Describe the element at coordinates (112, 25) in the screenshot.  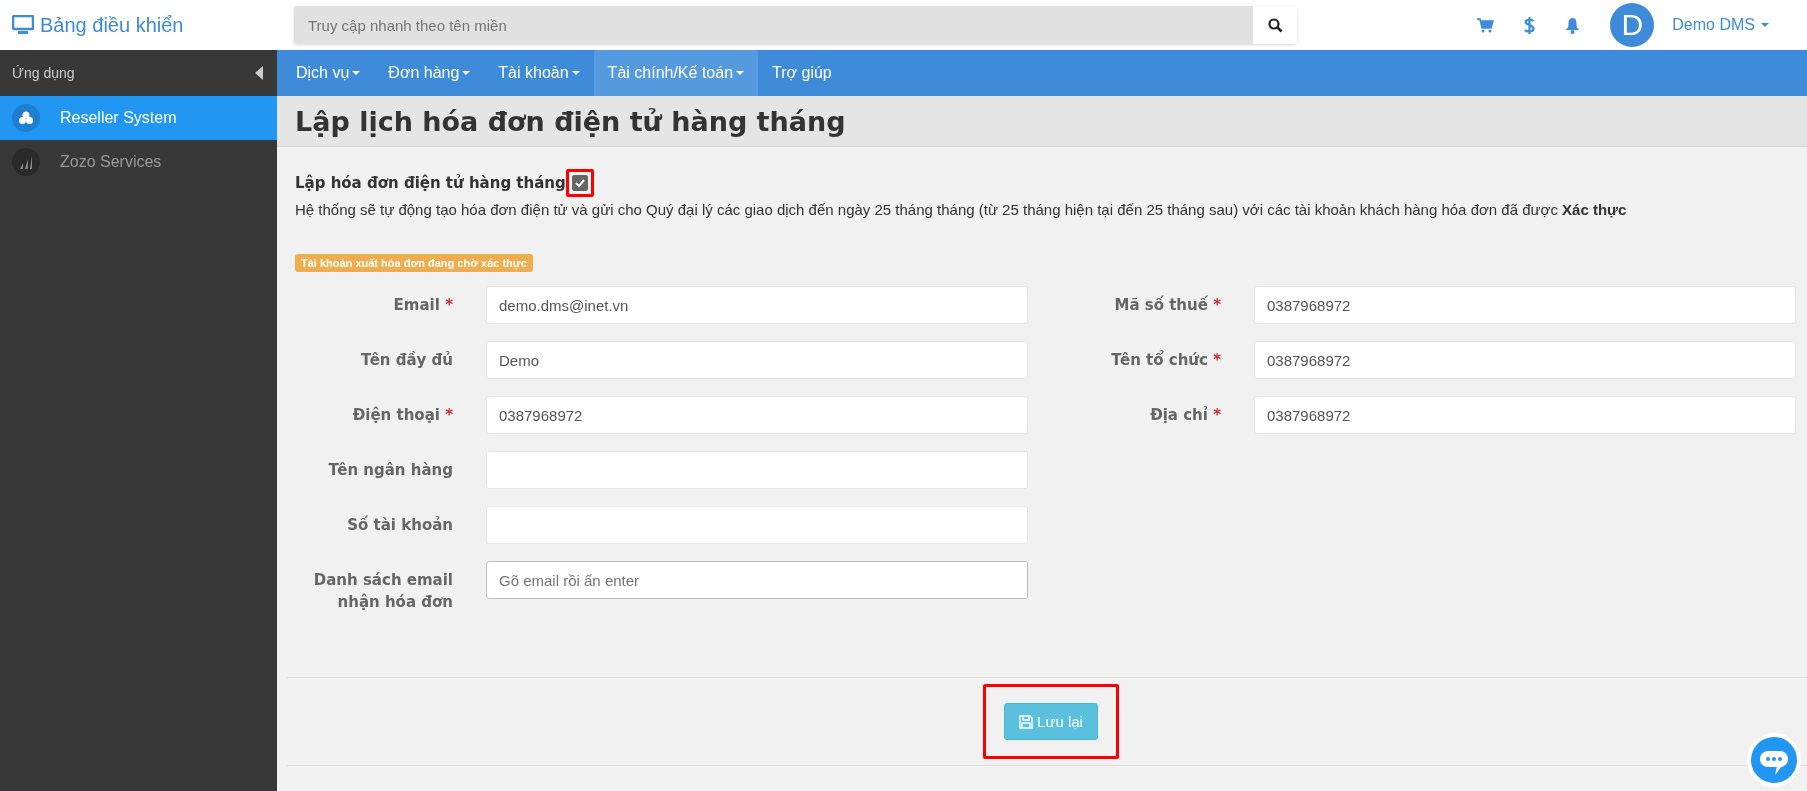
I see `brand-title: Bảng điều khiển` at that location.